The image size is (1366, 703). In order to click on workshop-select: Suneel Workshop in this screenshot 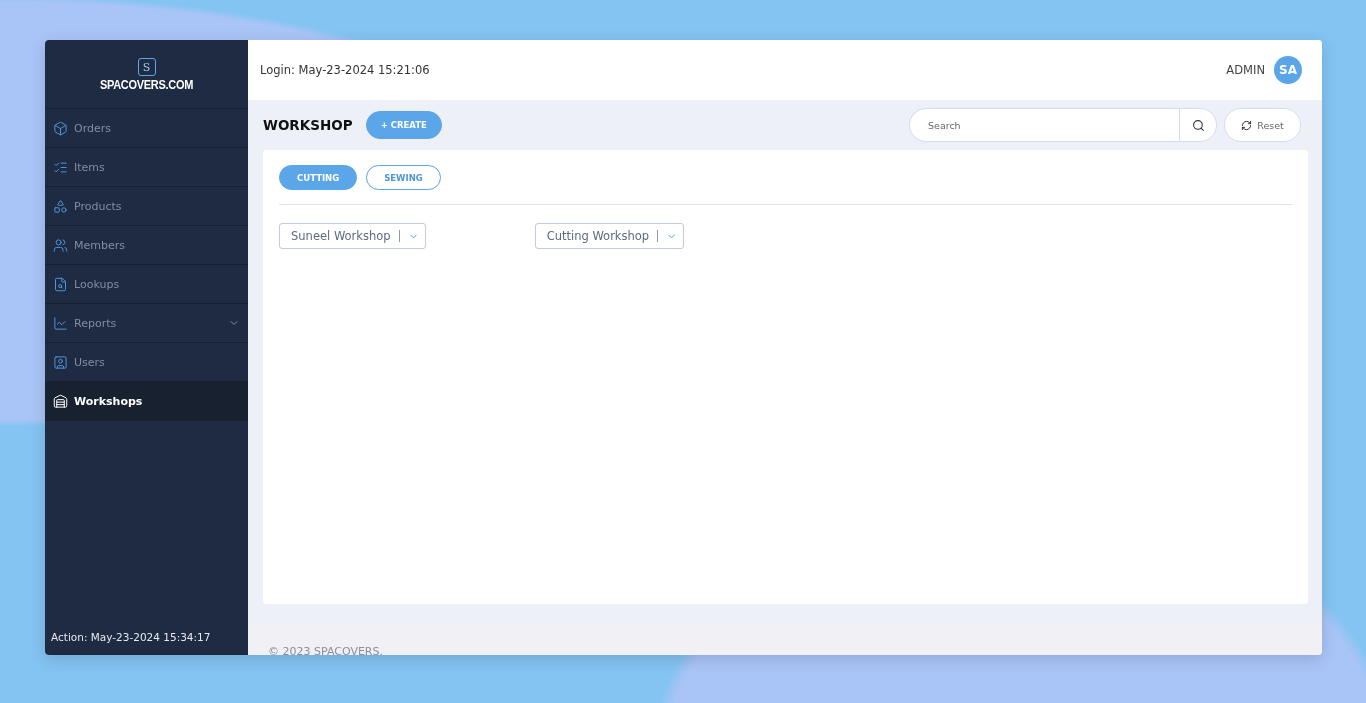, I will do `click(352, 236)`.